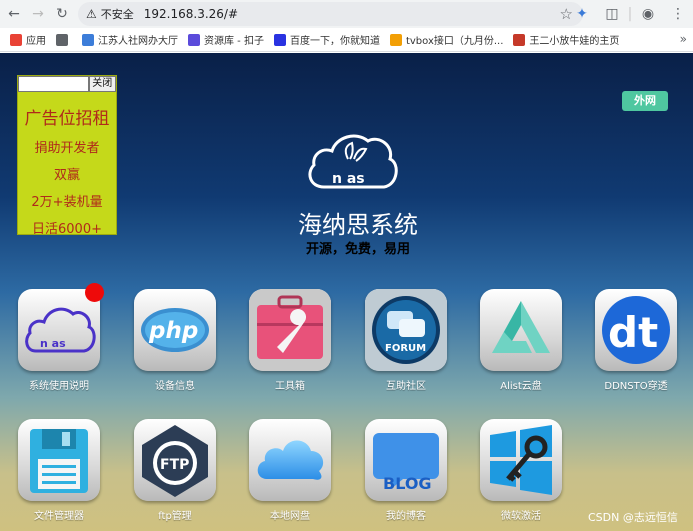  What do you see at coordinates (67, 202) in the screenshot?
I see `ad-line: 2万+装机量` at bounding box center [67, 202].